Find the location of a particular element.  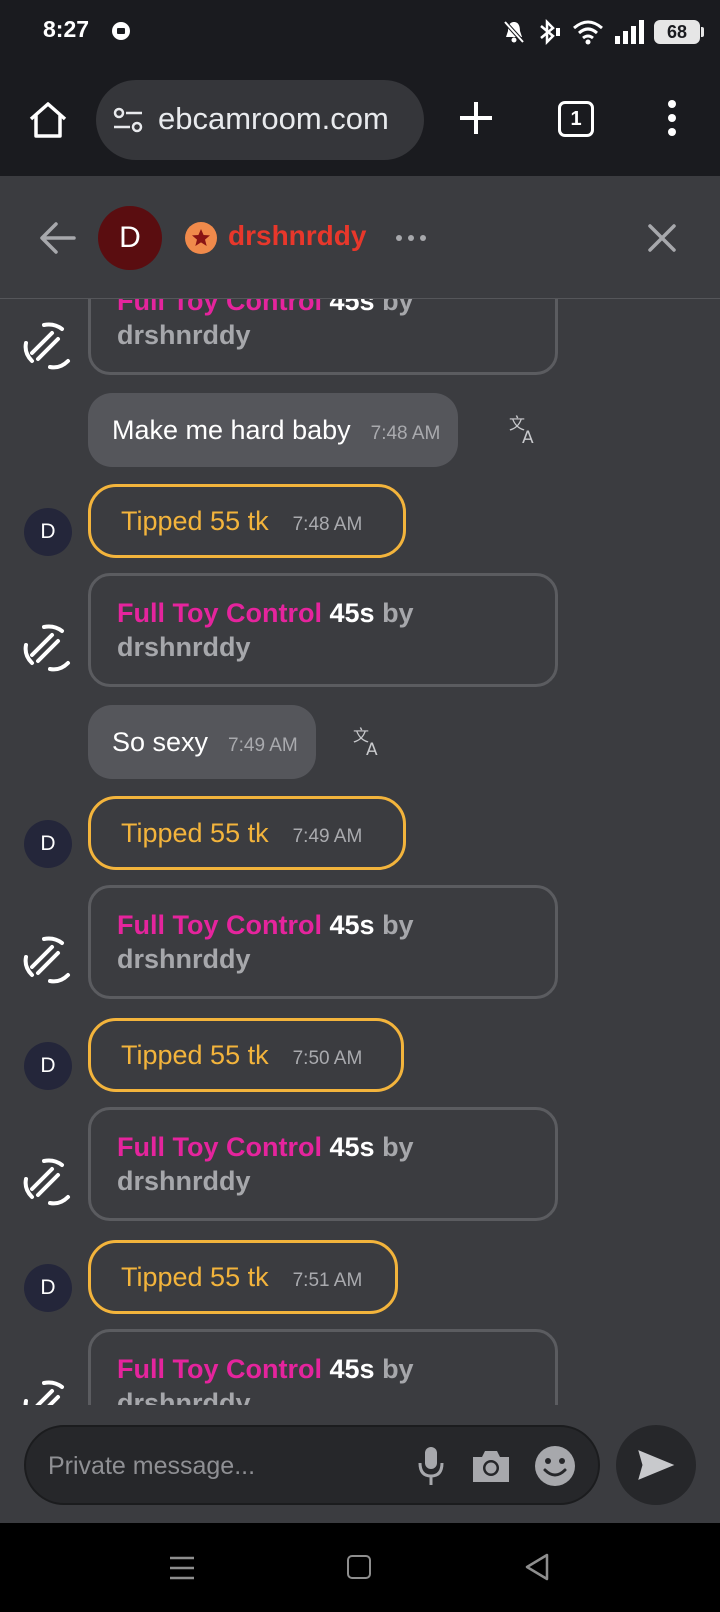

status-icons: 68 is located at coordinates (603, 32).